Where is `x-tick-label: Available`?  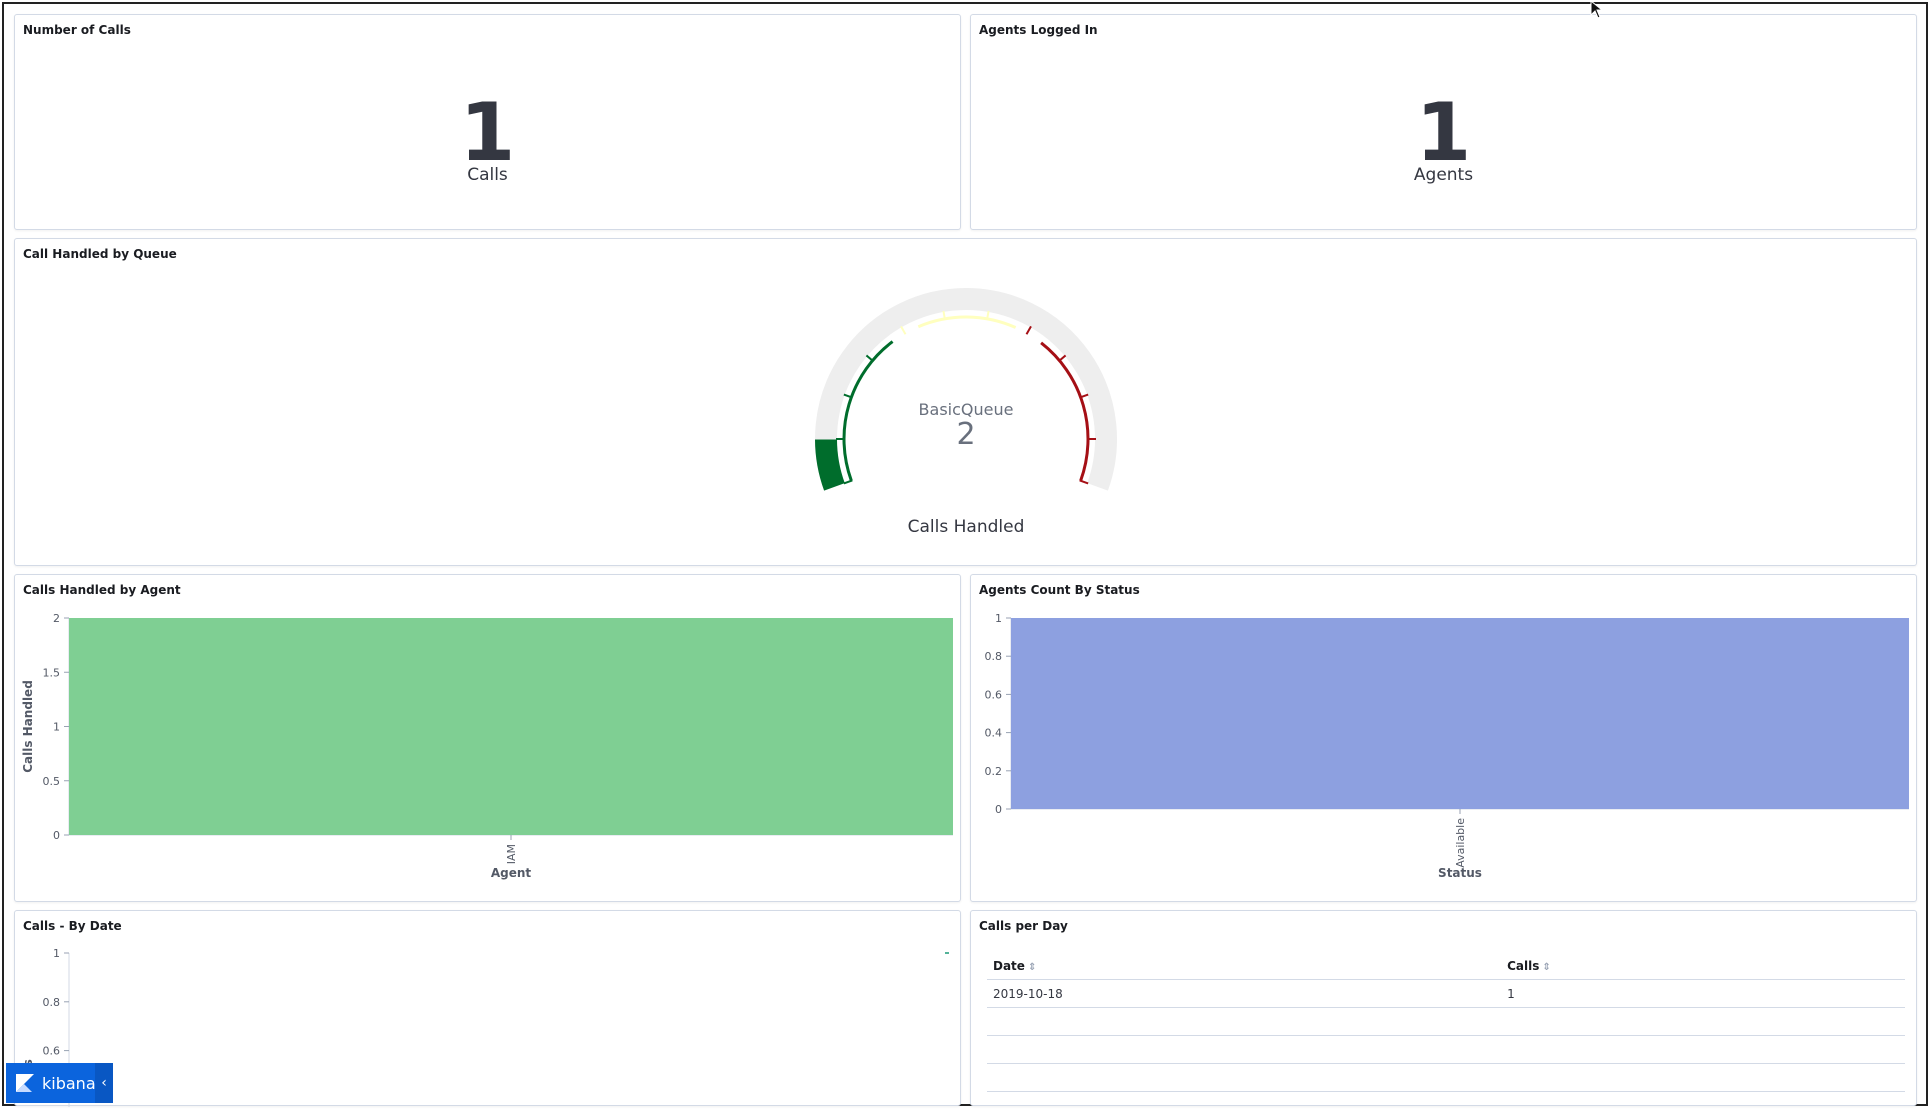
x-tick-label: Available is located at coordinates (1460, 843).